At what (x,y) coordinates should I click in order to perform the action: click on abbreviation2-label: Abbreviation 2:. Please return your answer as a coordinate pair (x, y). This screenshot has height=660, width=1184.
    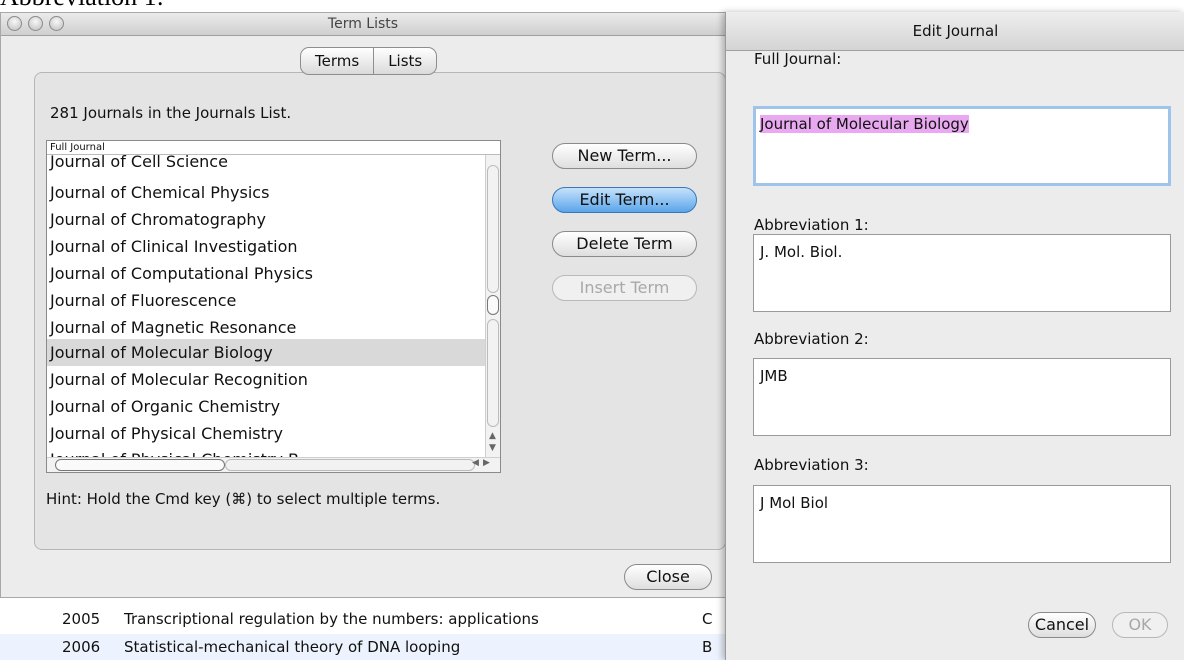
    Looking at the image, I should click on (811, 339).